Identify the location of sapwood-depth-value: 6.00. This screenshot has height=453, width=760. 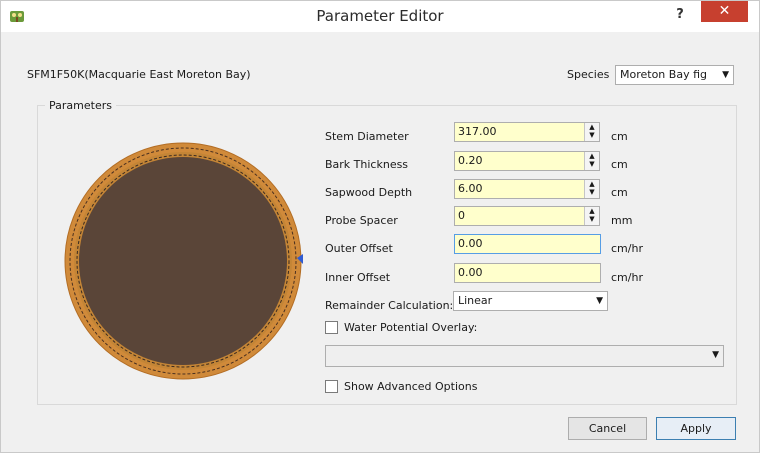
(470, 188).